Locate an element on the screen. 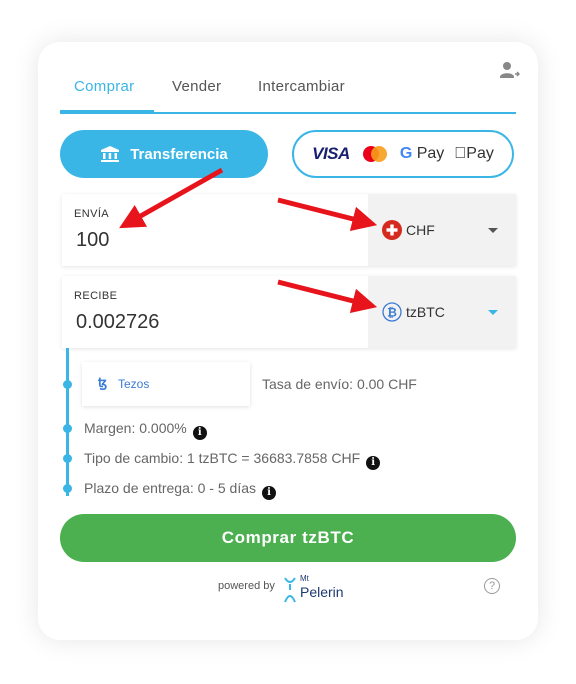 Image resolution: width=576 pixels, height=684 pixels. receive-currency-select: ₿ tzBTC is located at coordinates (442, 312).